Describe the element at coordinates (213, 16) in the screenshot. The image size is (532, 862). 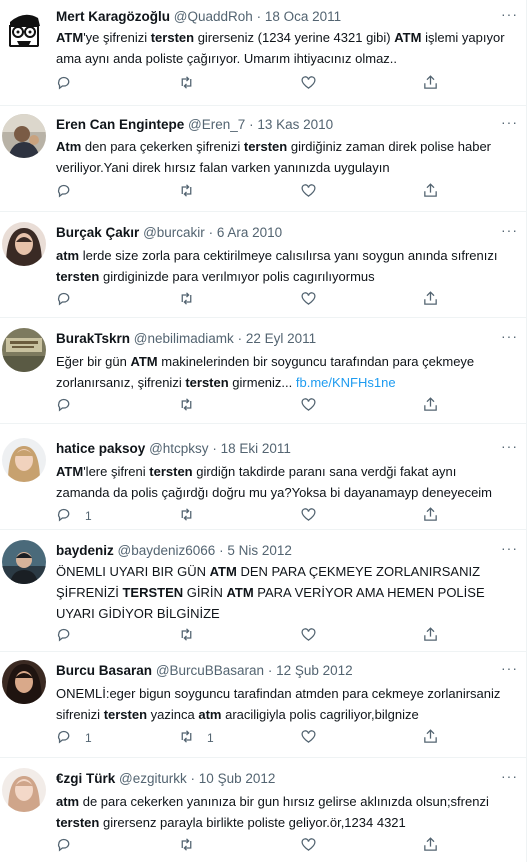
I see `user-handle: @QuaddRoh` at that location.